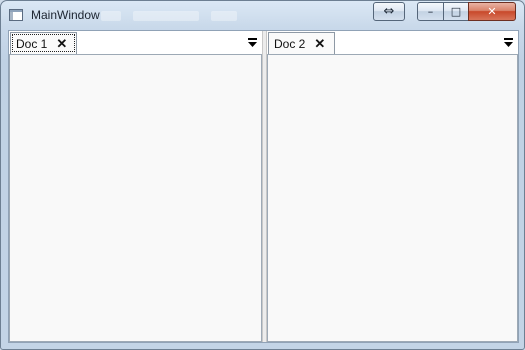 This screenshot has width=525, height=350. Describe the element at coordinates (290, 43) in the screenshot. I see `tab-label: Doc 2` at that location.